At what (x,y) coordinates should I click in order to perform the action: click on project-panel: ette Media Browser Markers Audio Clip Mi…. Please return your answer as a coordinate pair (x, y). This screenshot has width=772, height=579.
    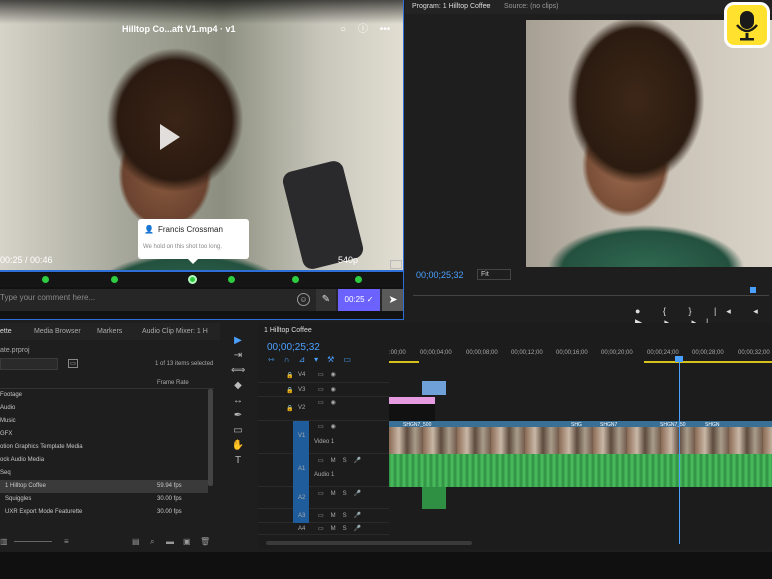
    Looking at the image, I should click on (110, 436).